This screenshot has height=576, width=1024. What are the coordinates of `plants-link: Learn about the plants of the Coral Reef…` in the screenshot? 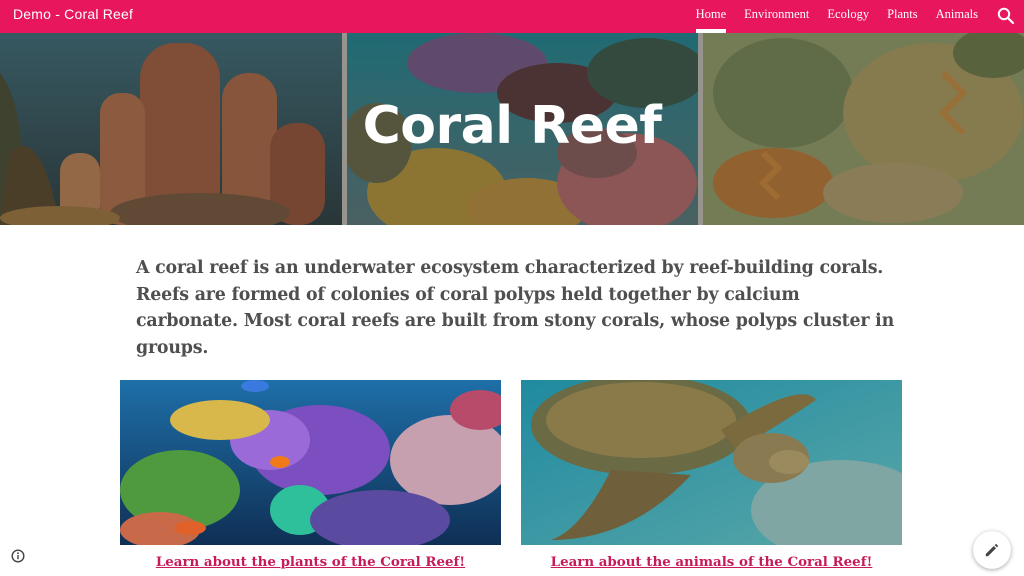 It's located at (310, 562).